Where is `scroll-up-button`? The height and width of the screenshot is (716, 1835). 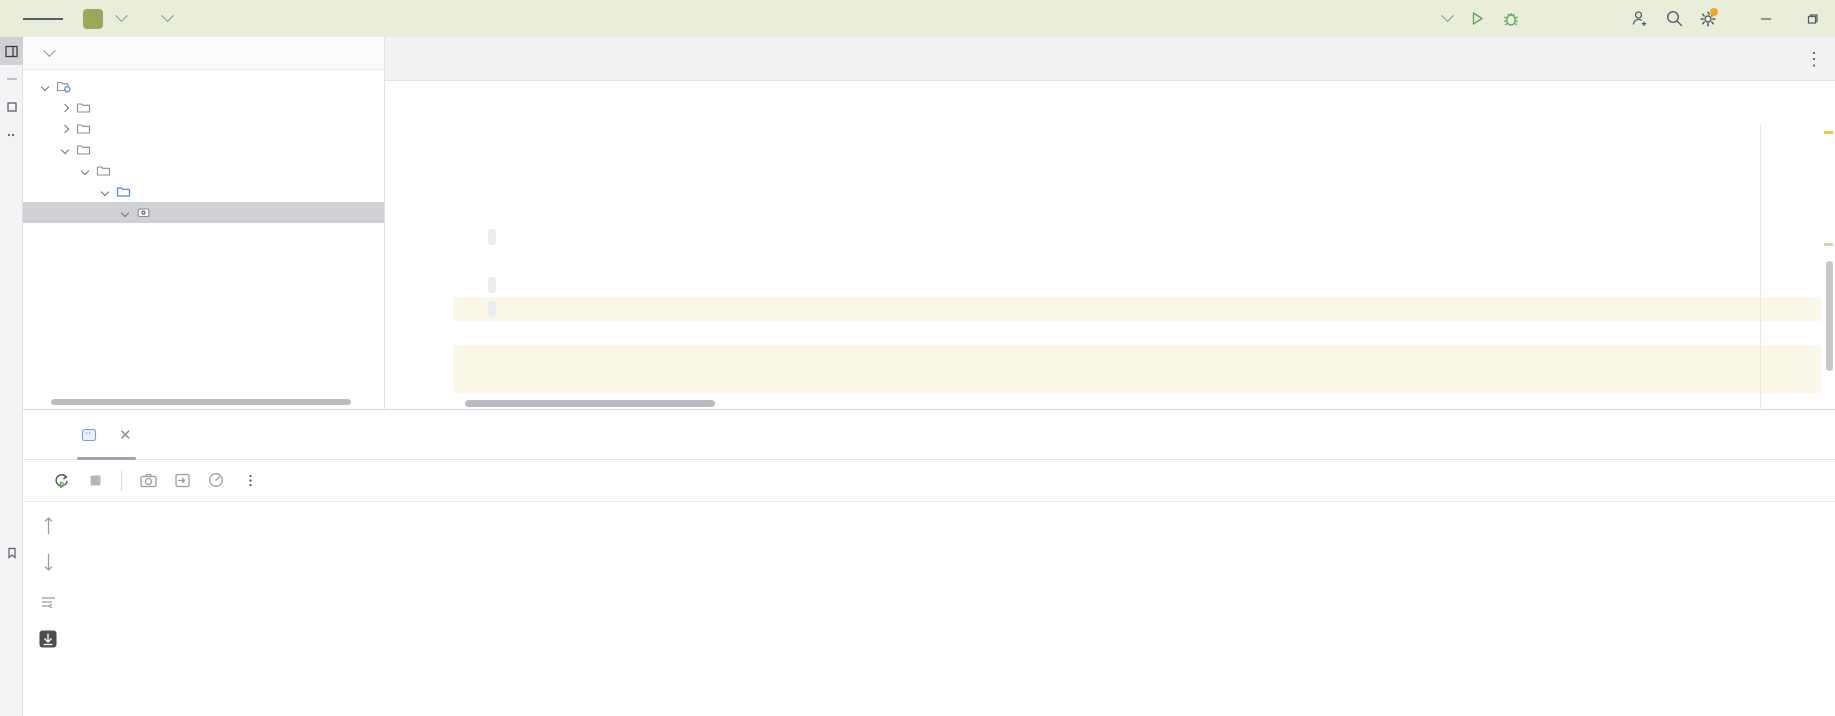
scroll-up-button is located at coordinates (48, 525).